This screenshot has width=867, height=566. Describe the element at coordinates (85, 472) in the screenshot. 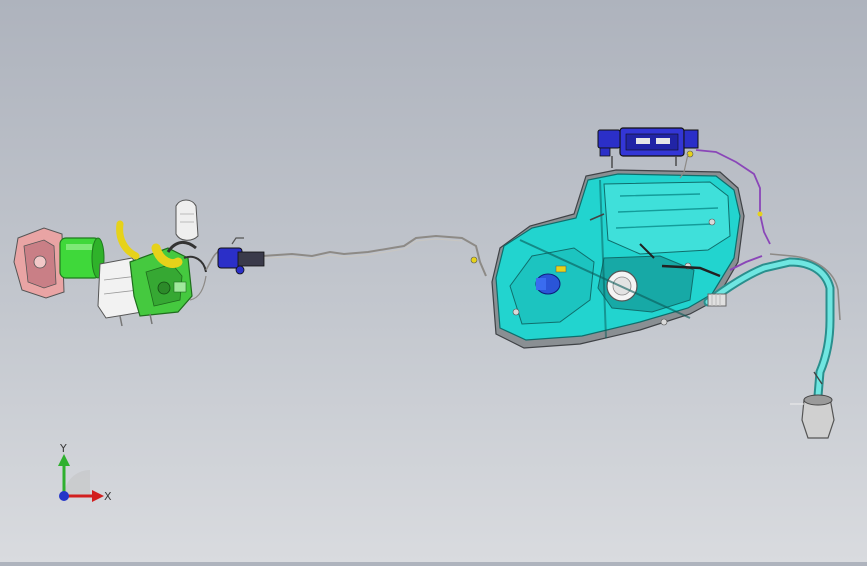

I see `coordinate-triad: Y X` at that location.